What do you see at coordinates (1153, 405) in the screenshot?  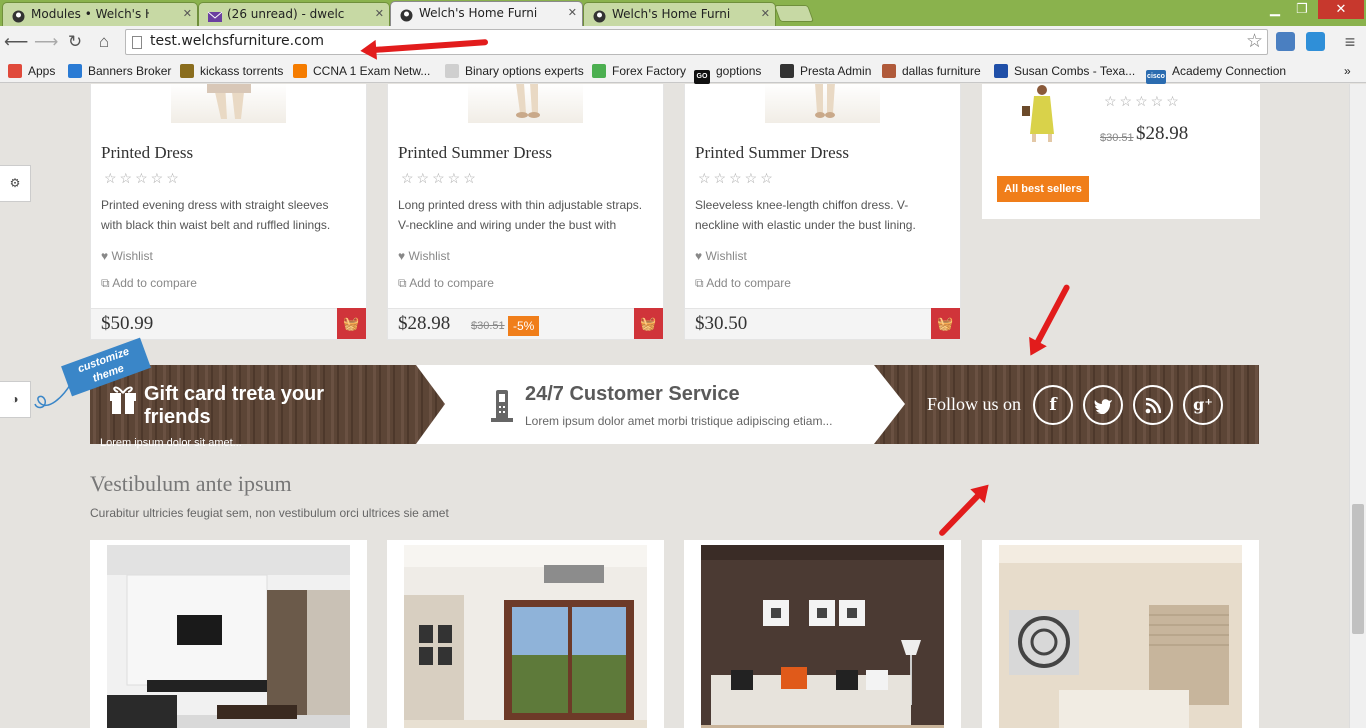 I see `rss-icon` at bounding box center [1153, 405].